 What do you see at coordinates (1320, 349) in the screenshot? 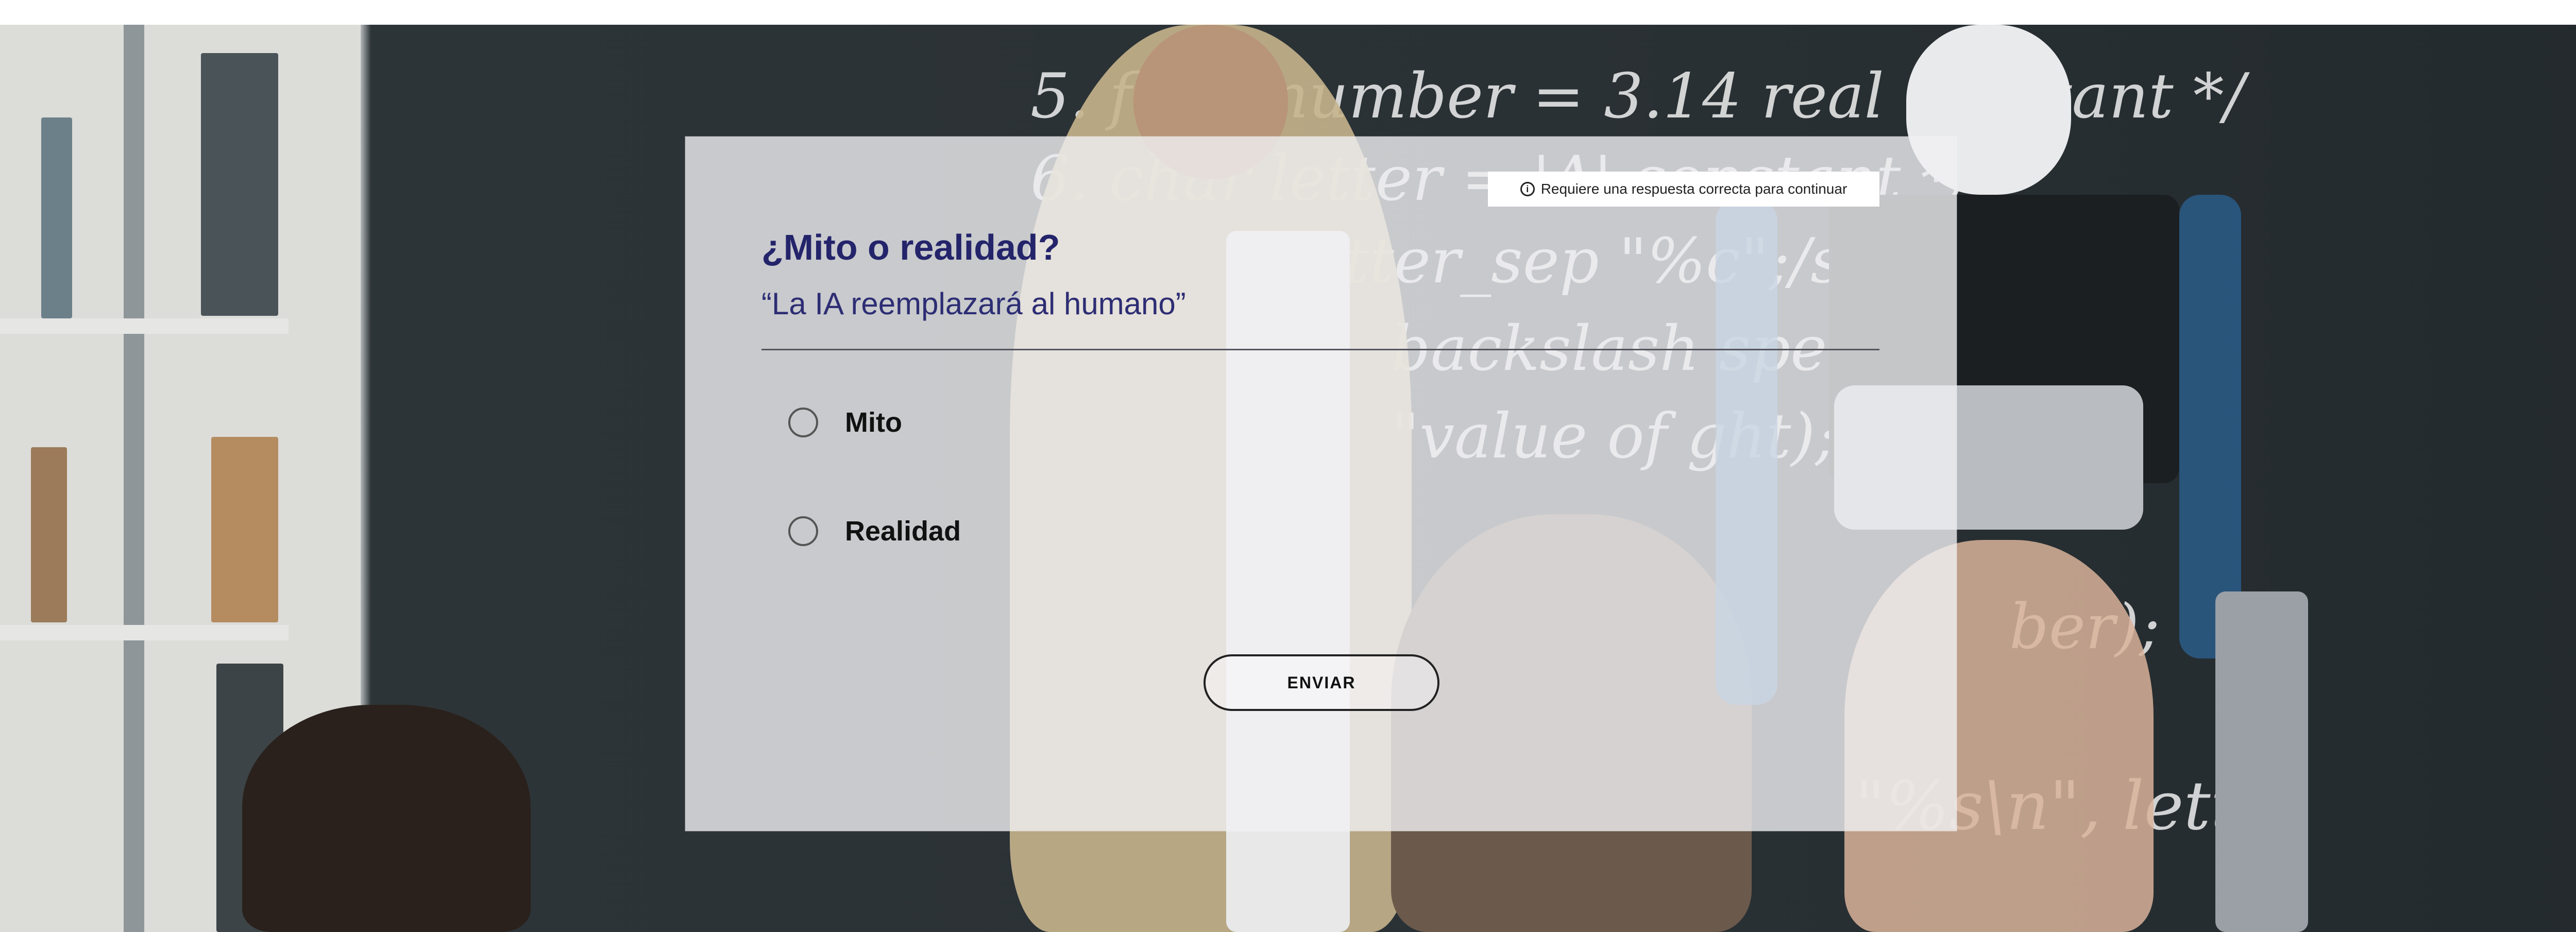
I see `divider` at bounding box center [1320, 349].